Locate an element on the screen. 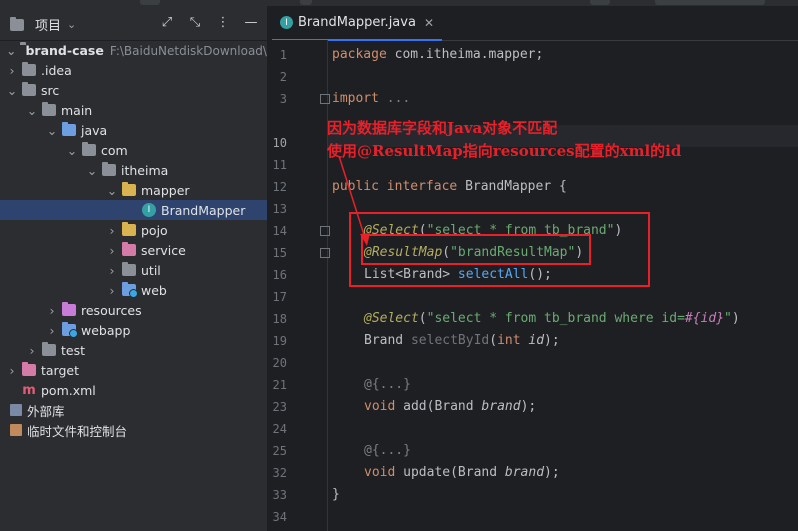  minimize-icon: — is located at coordinates (251, 22).